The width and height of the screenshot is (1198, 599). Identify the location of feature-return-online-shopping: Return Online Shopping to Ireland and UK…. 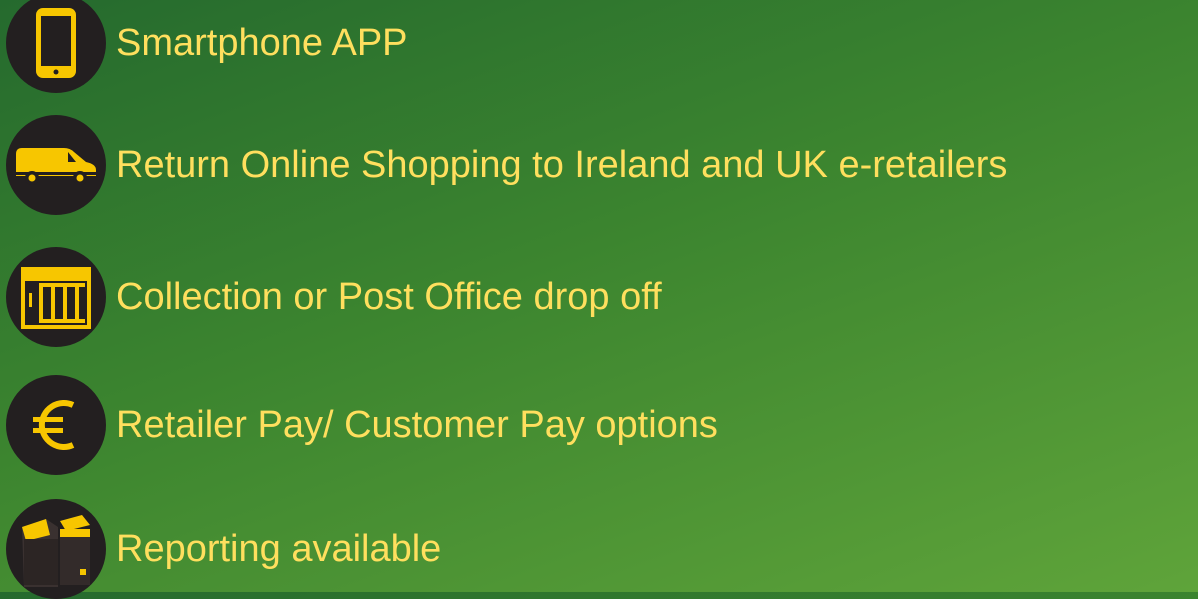
(506, 165).